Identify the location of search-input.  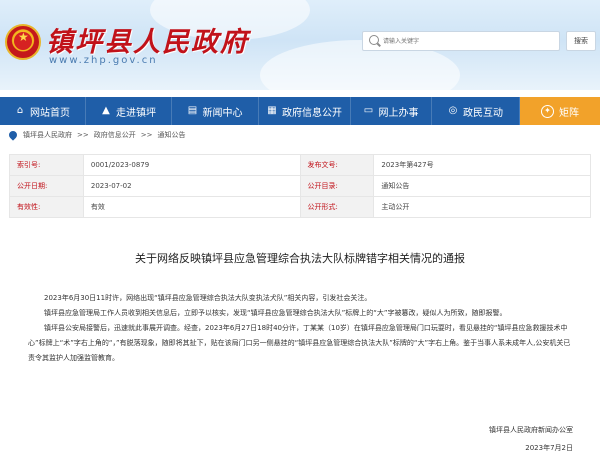
(468, 41).